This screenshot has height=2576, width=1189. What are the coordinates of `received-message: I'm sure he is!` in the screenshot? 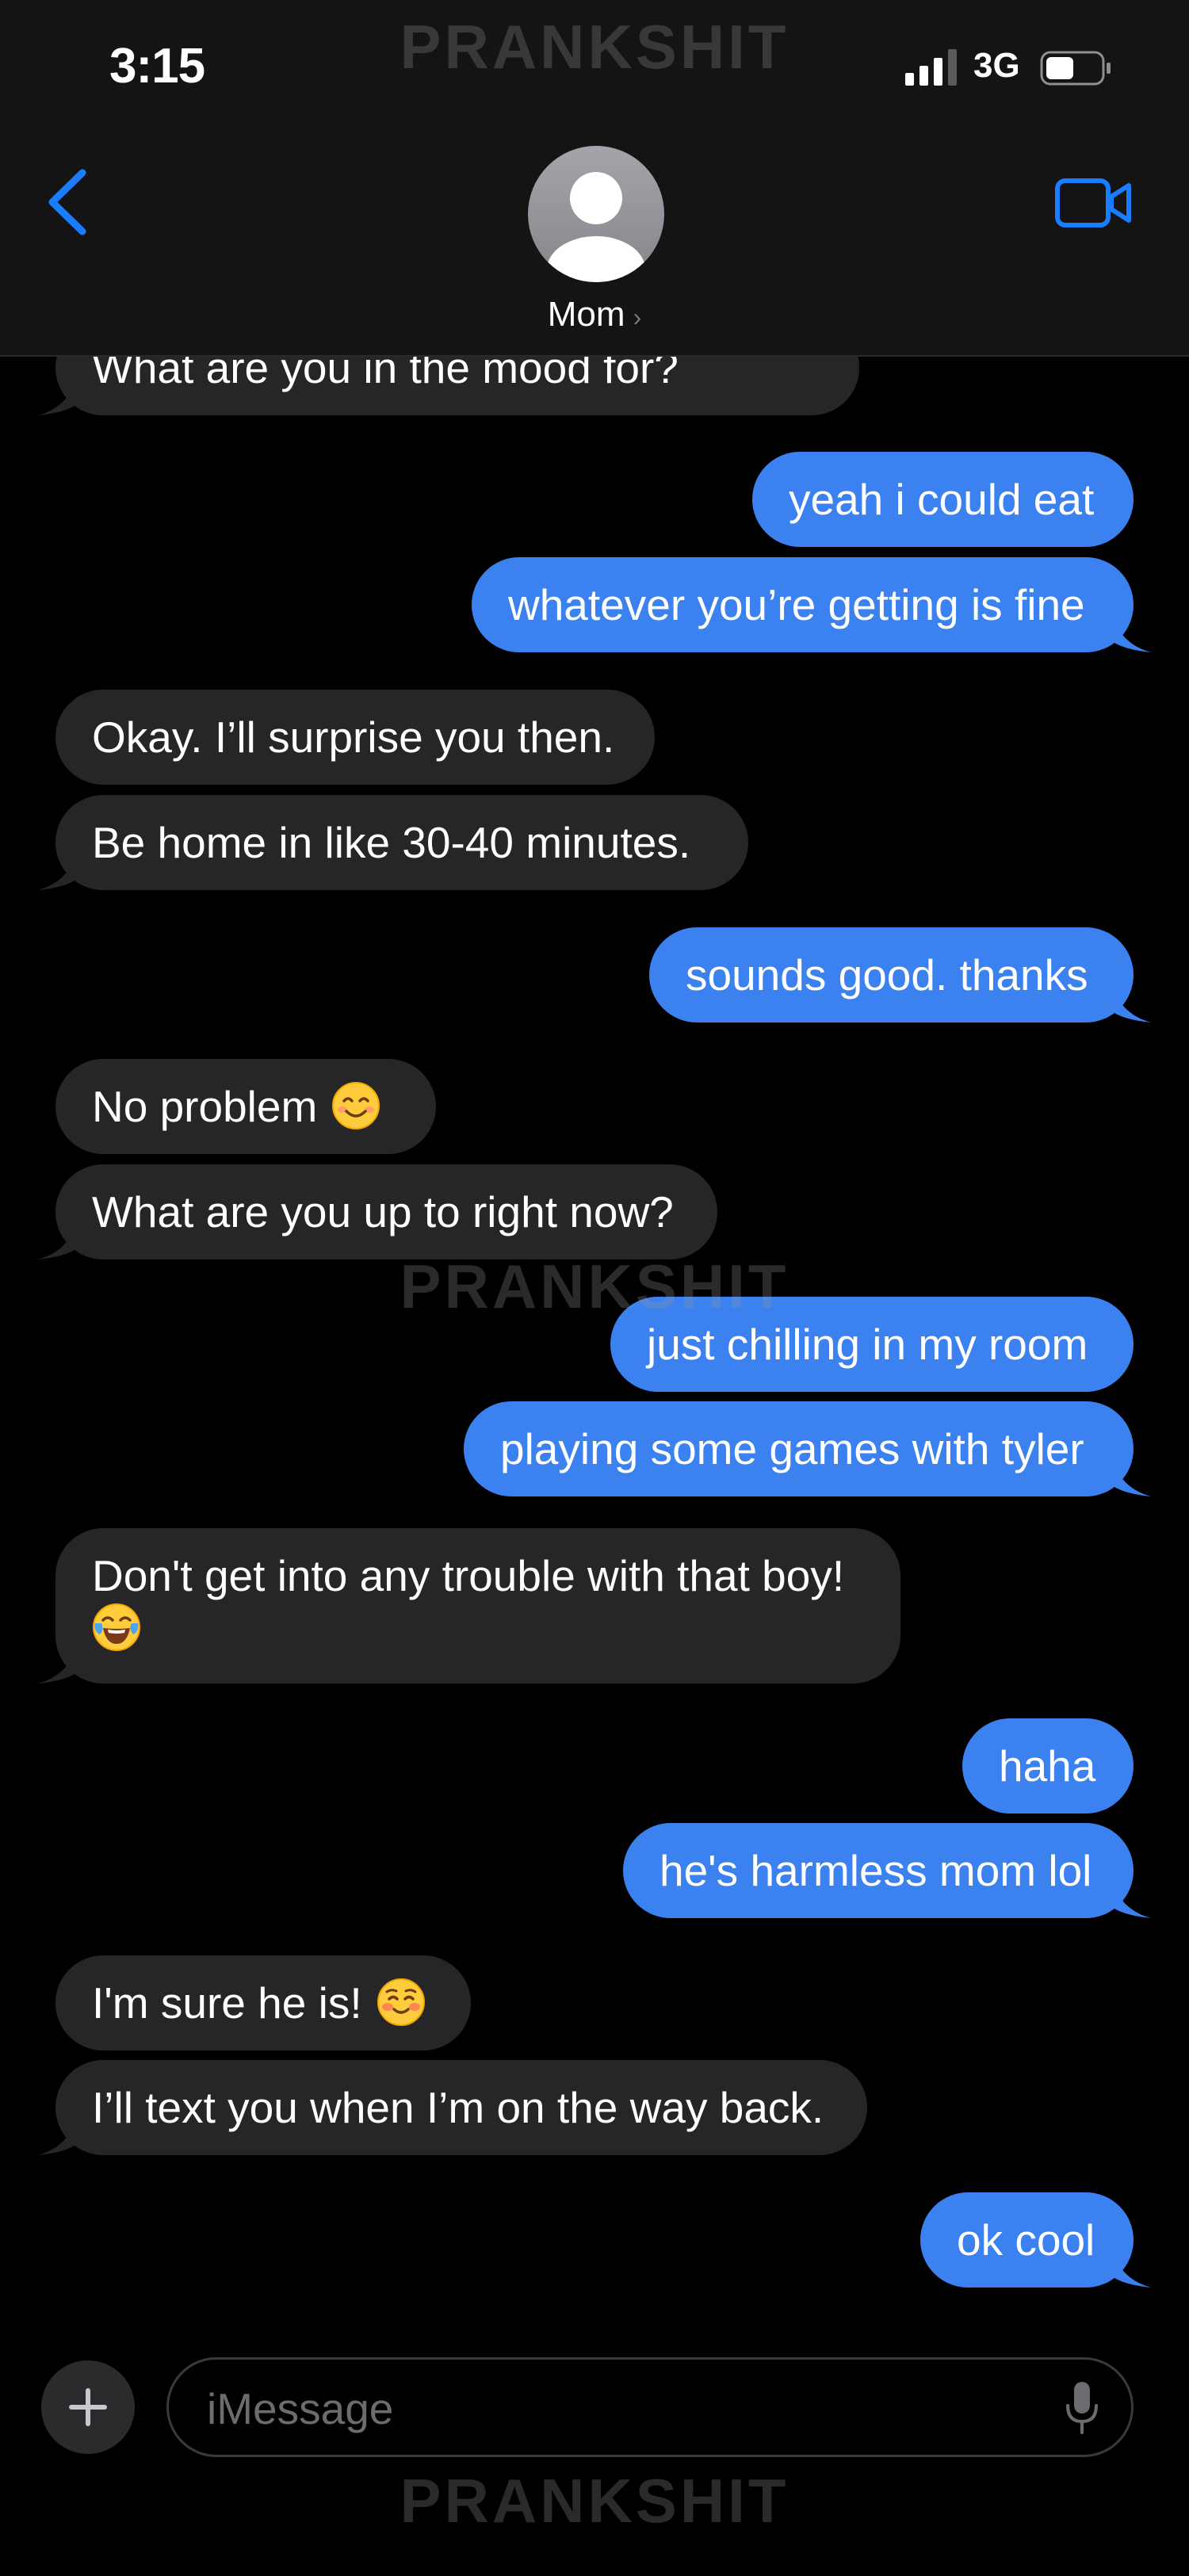 It's located at (263, 2002).